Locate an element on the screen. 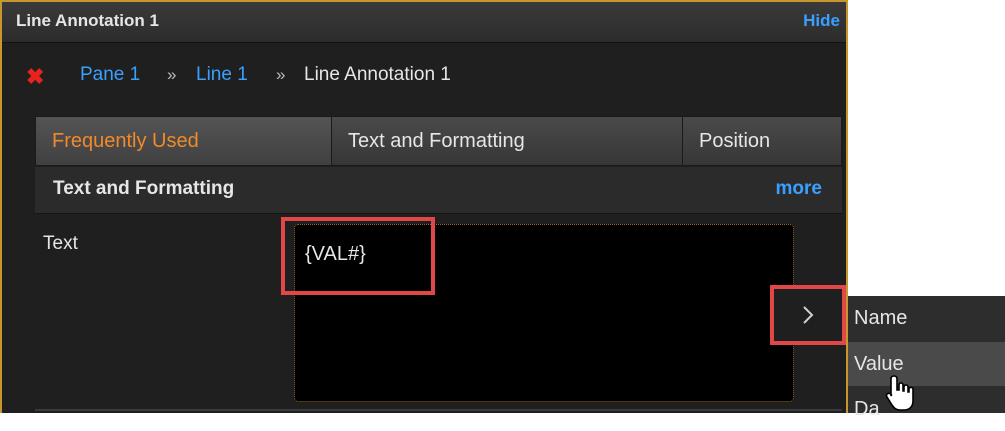 Image resolution: width=1005 pixels, height=431 pixels. divider is located at coordinates (438, 410).